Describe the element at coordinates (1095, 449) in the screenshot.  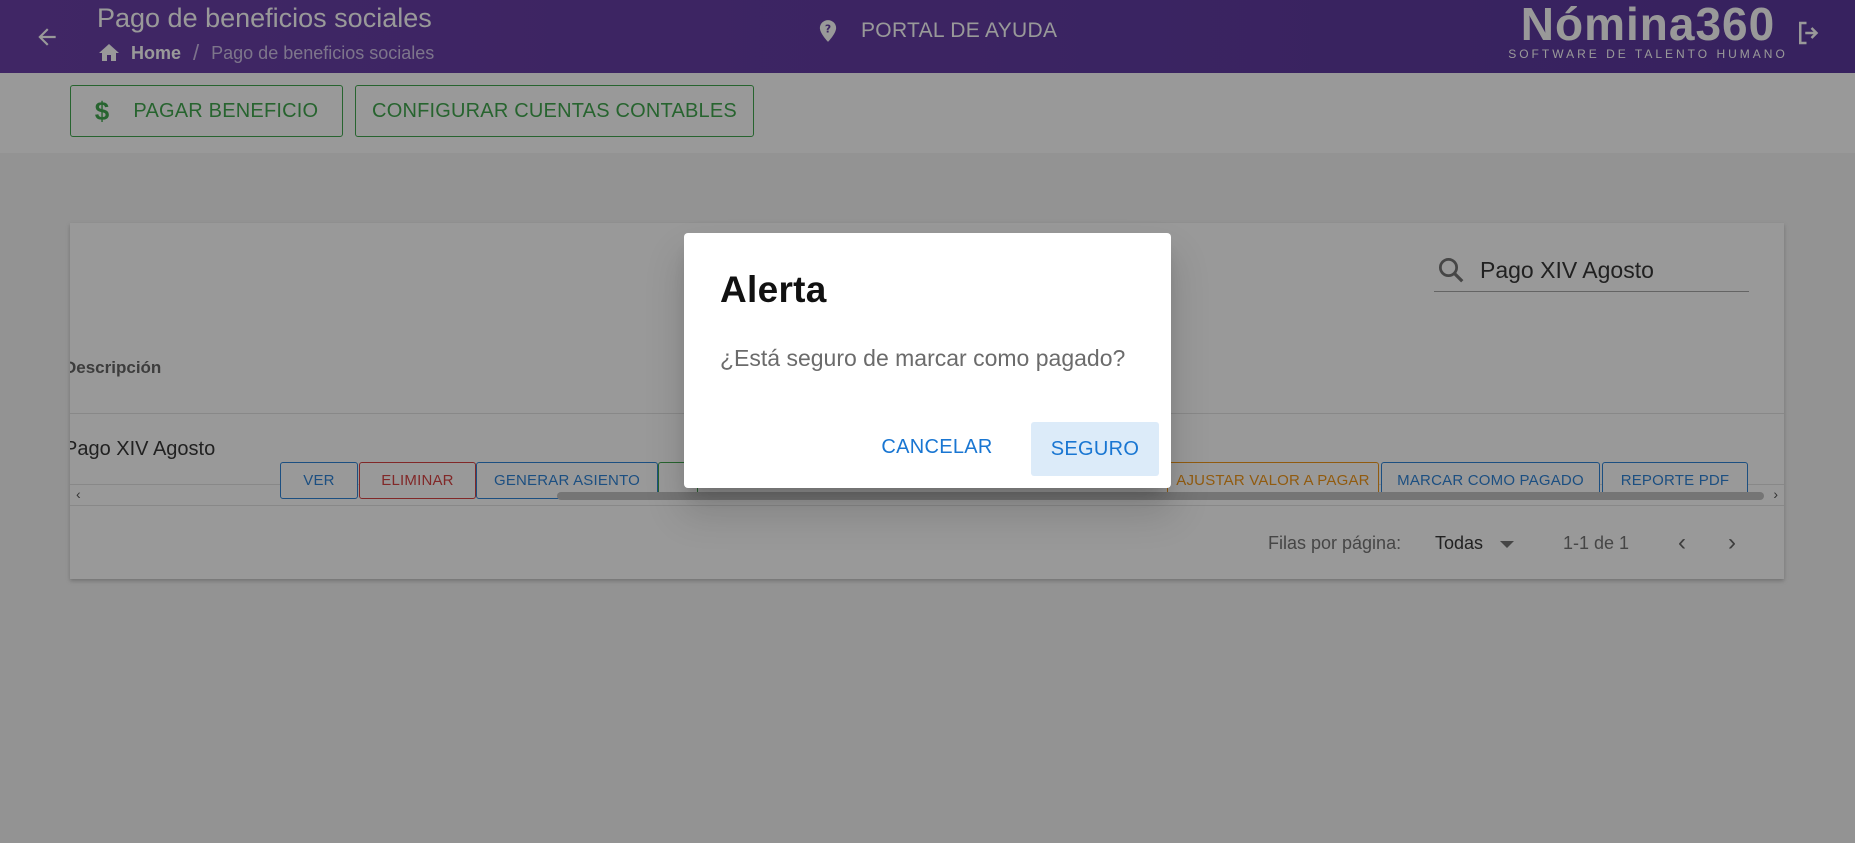
I see `confirm-button: SEGURO` at that location.